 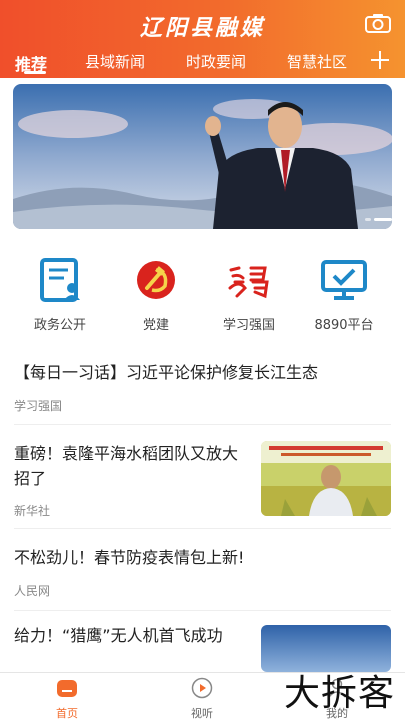 I want to click on quick-link-party: 党建, so click(x=156, y=295).